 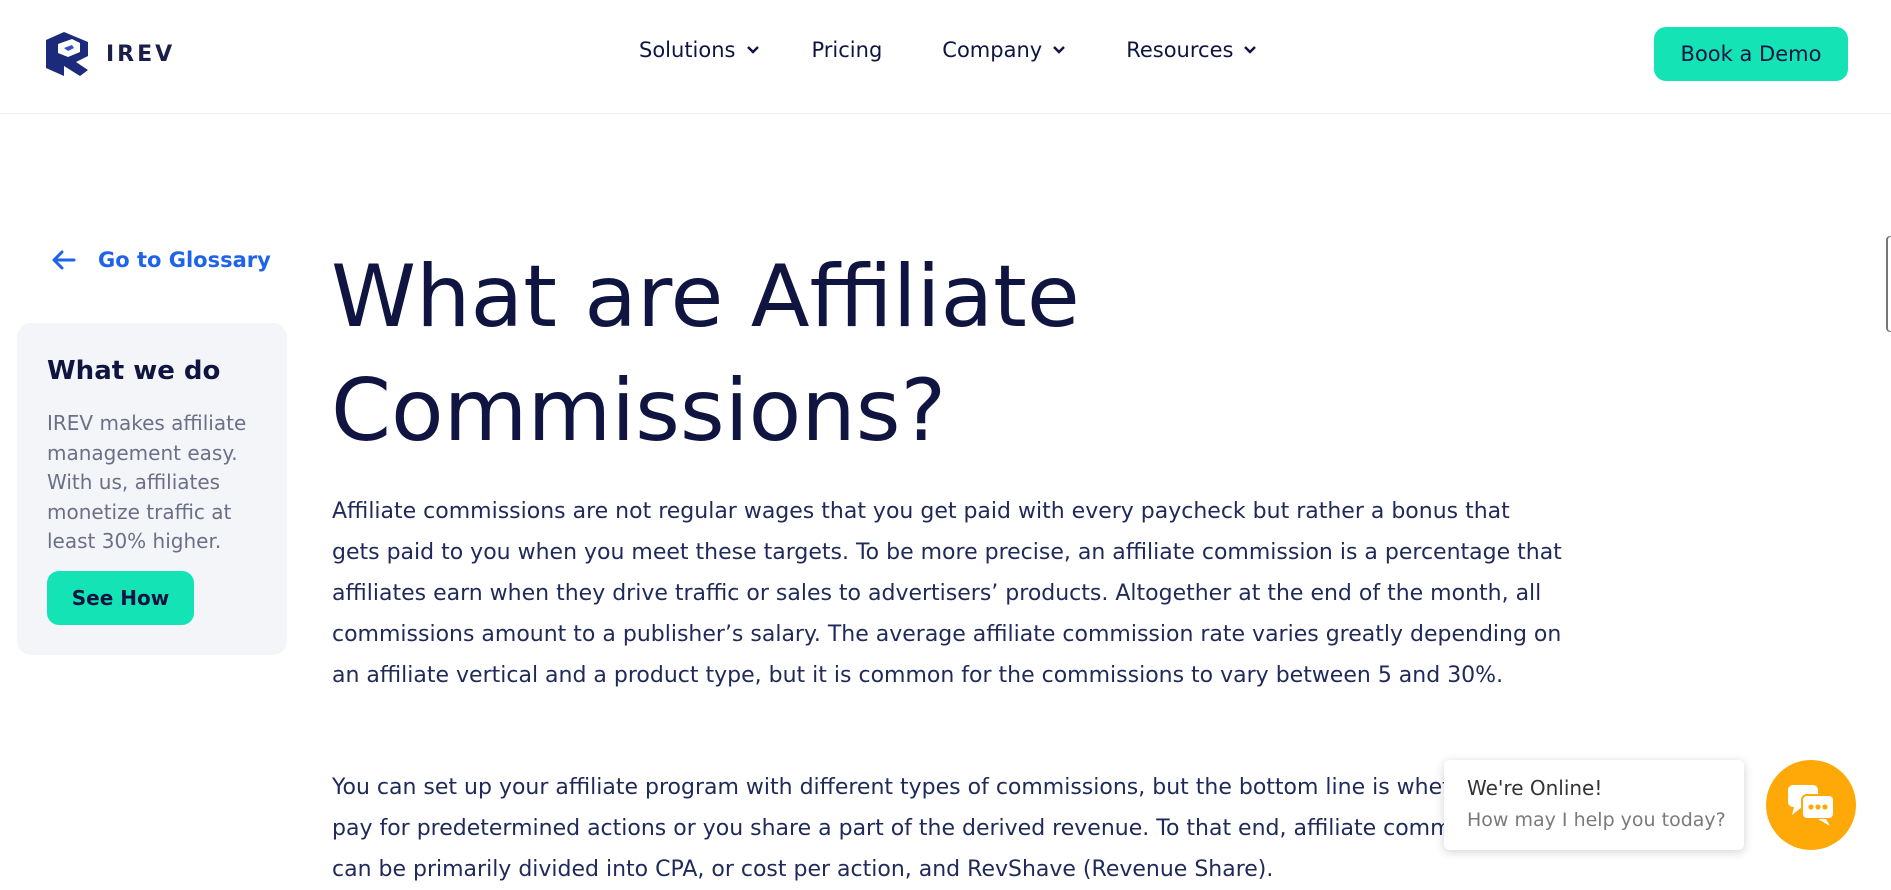 I want to click on nav-pricing: Pricing, so click(x=847, y=50).